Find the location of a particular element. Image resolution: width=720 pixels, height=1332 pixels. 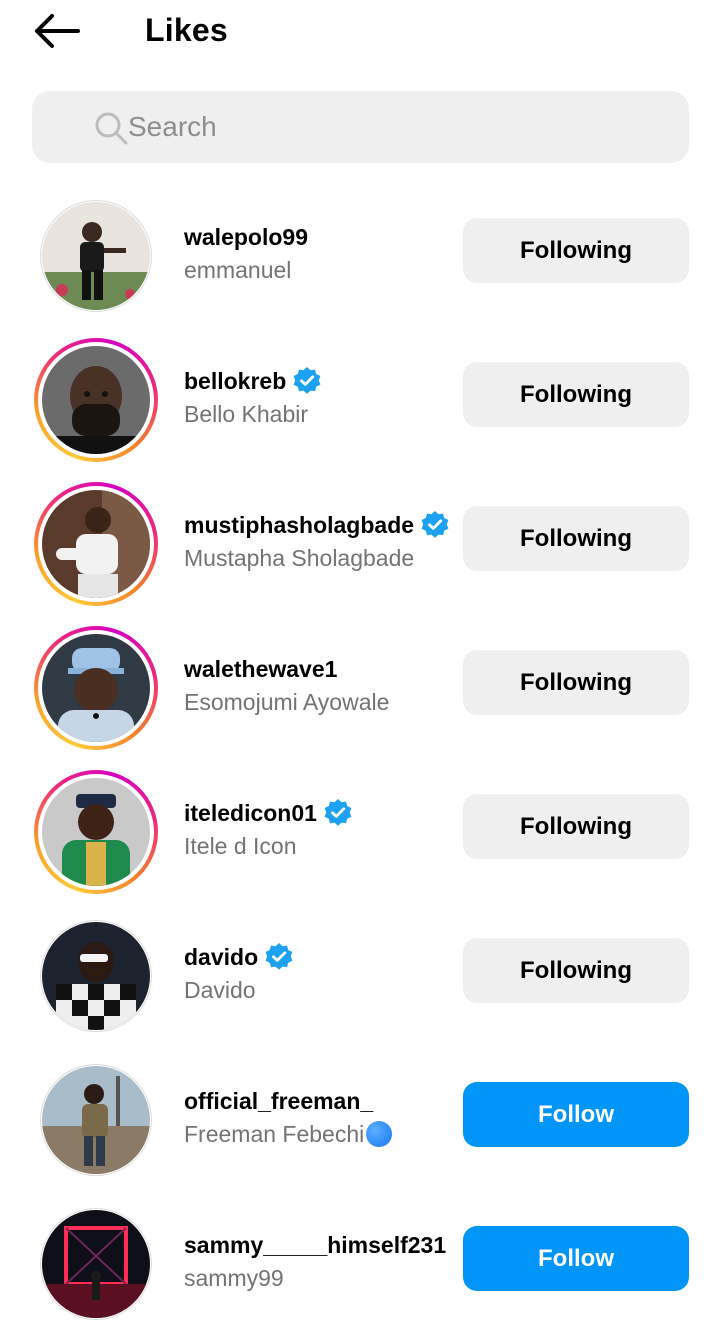

full-name-row: Esomojumi Ayowale is located at coordinates (286, 702).